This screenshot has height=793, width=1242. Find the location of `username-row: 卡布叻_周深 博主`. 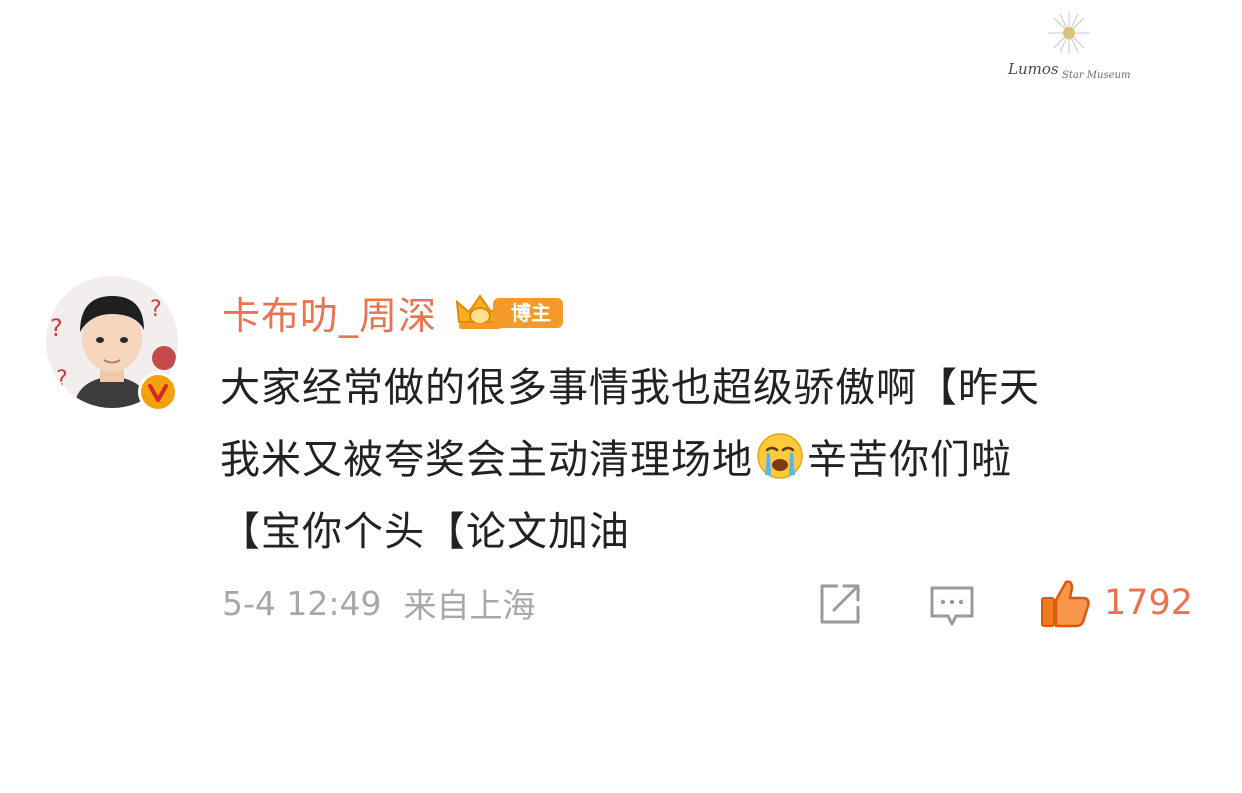

username-row: 卡布叻_周深 博主 is located at coordinates (396, 312).